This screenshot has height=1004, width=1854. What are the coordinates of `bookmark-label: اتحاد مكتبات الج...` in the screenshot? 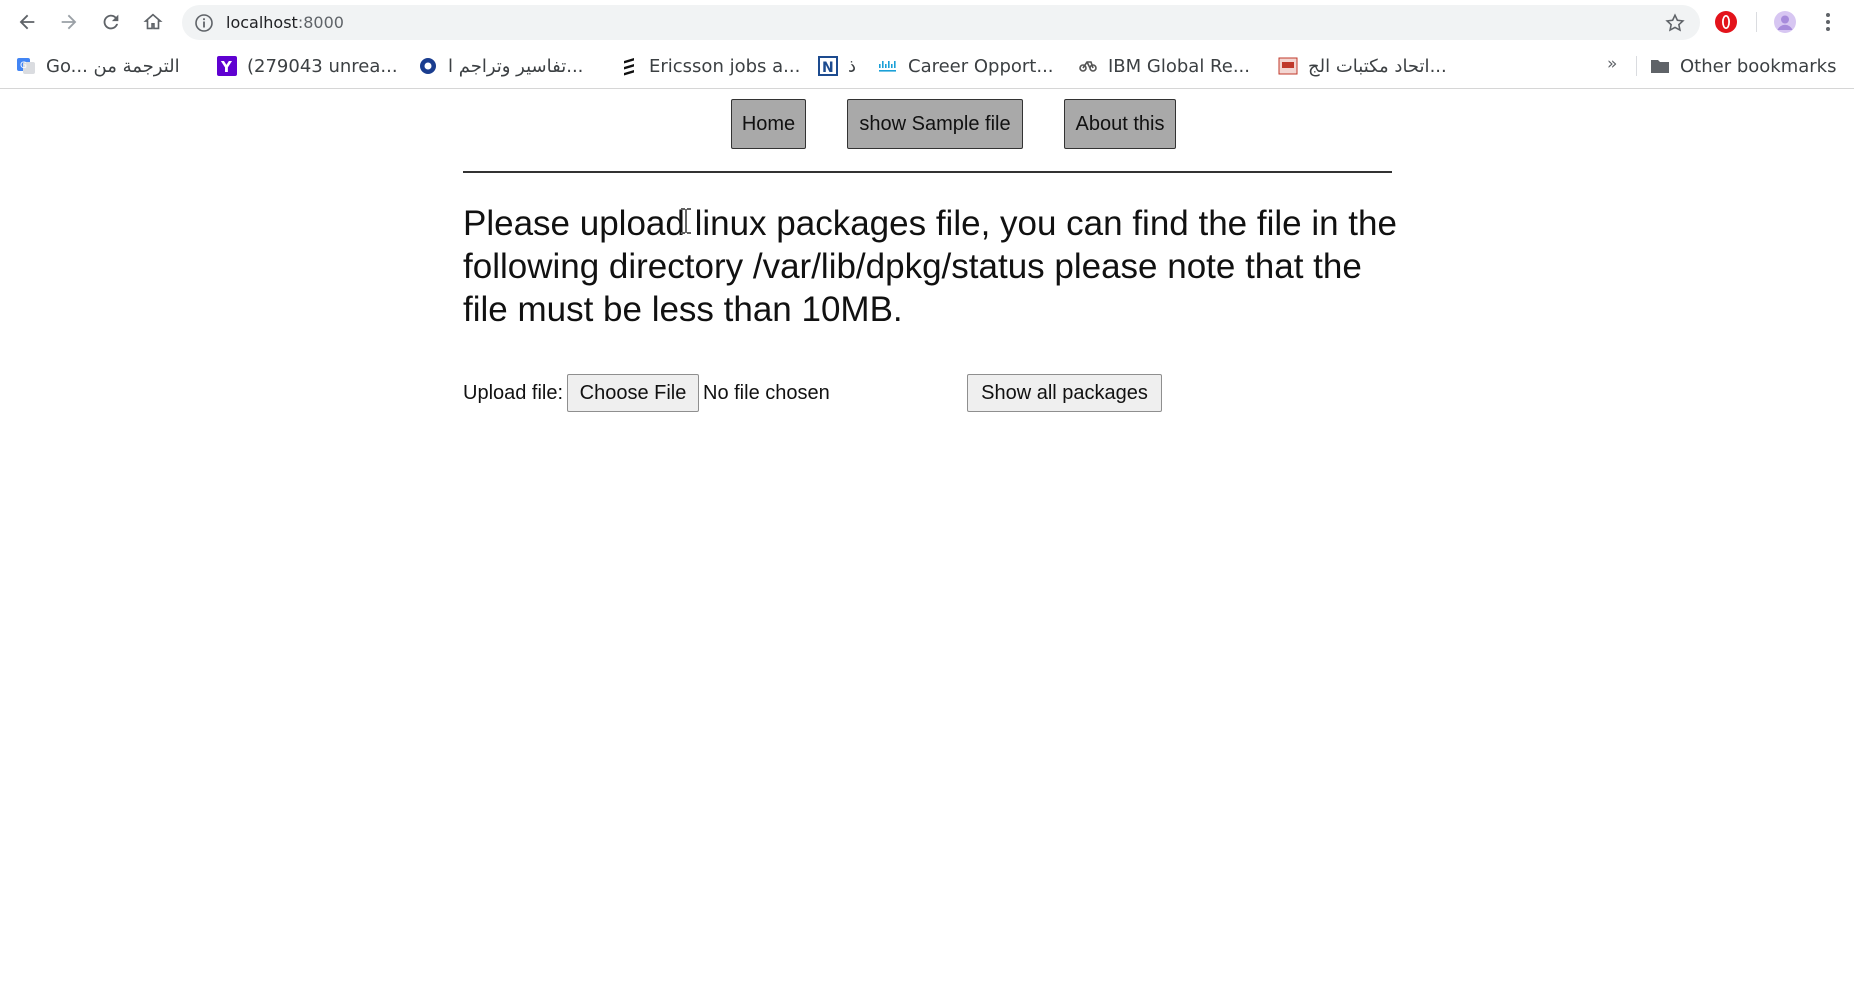 It's located at (1377, 66).